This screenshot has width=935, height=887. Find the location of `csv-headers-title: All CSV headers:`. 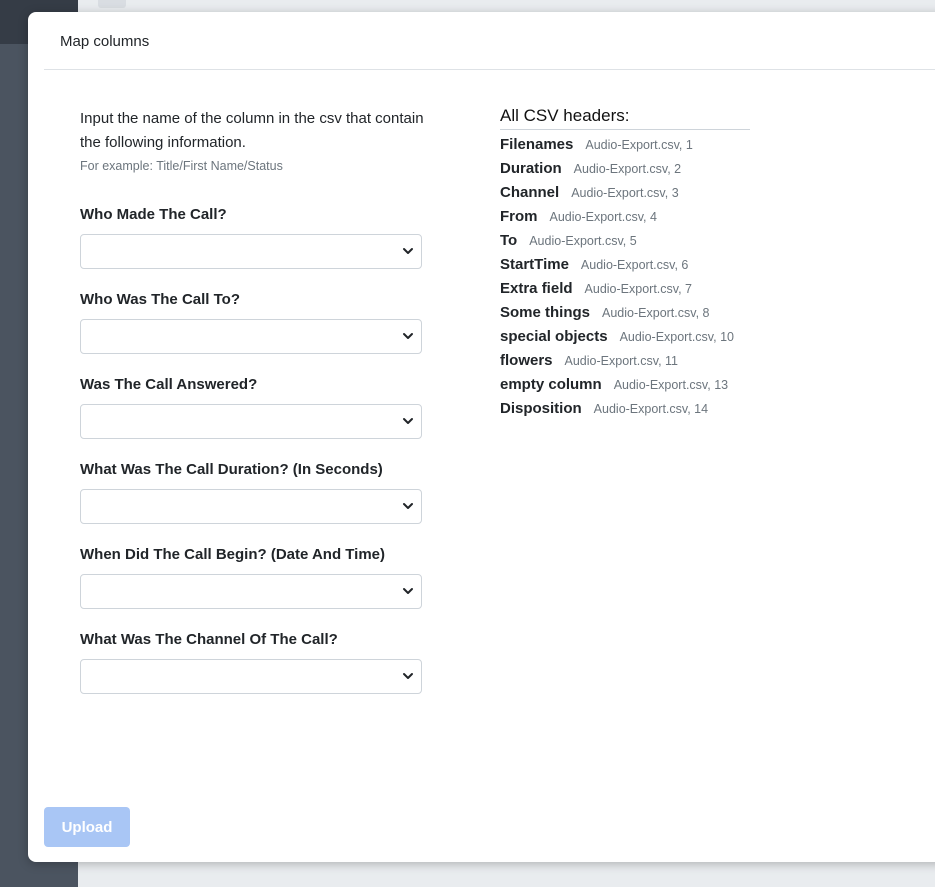

csv-headers-title: All CSV headers: is located at coordinates (565, 115).